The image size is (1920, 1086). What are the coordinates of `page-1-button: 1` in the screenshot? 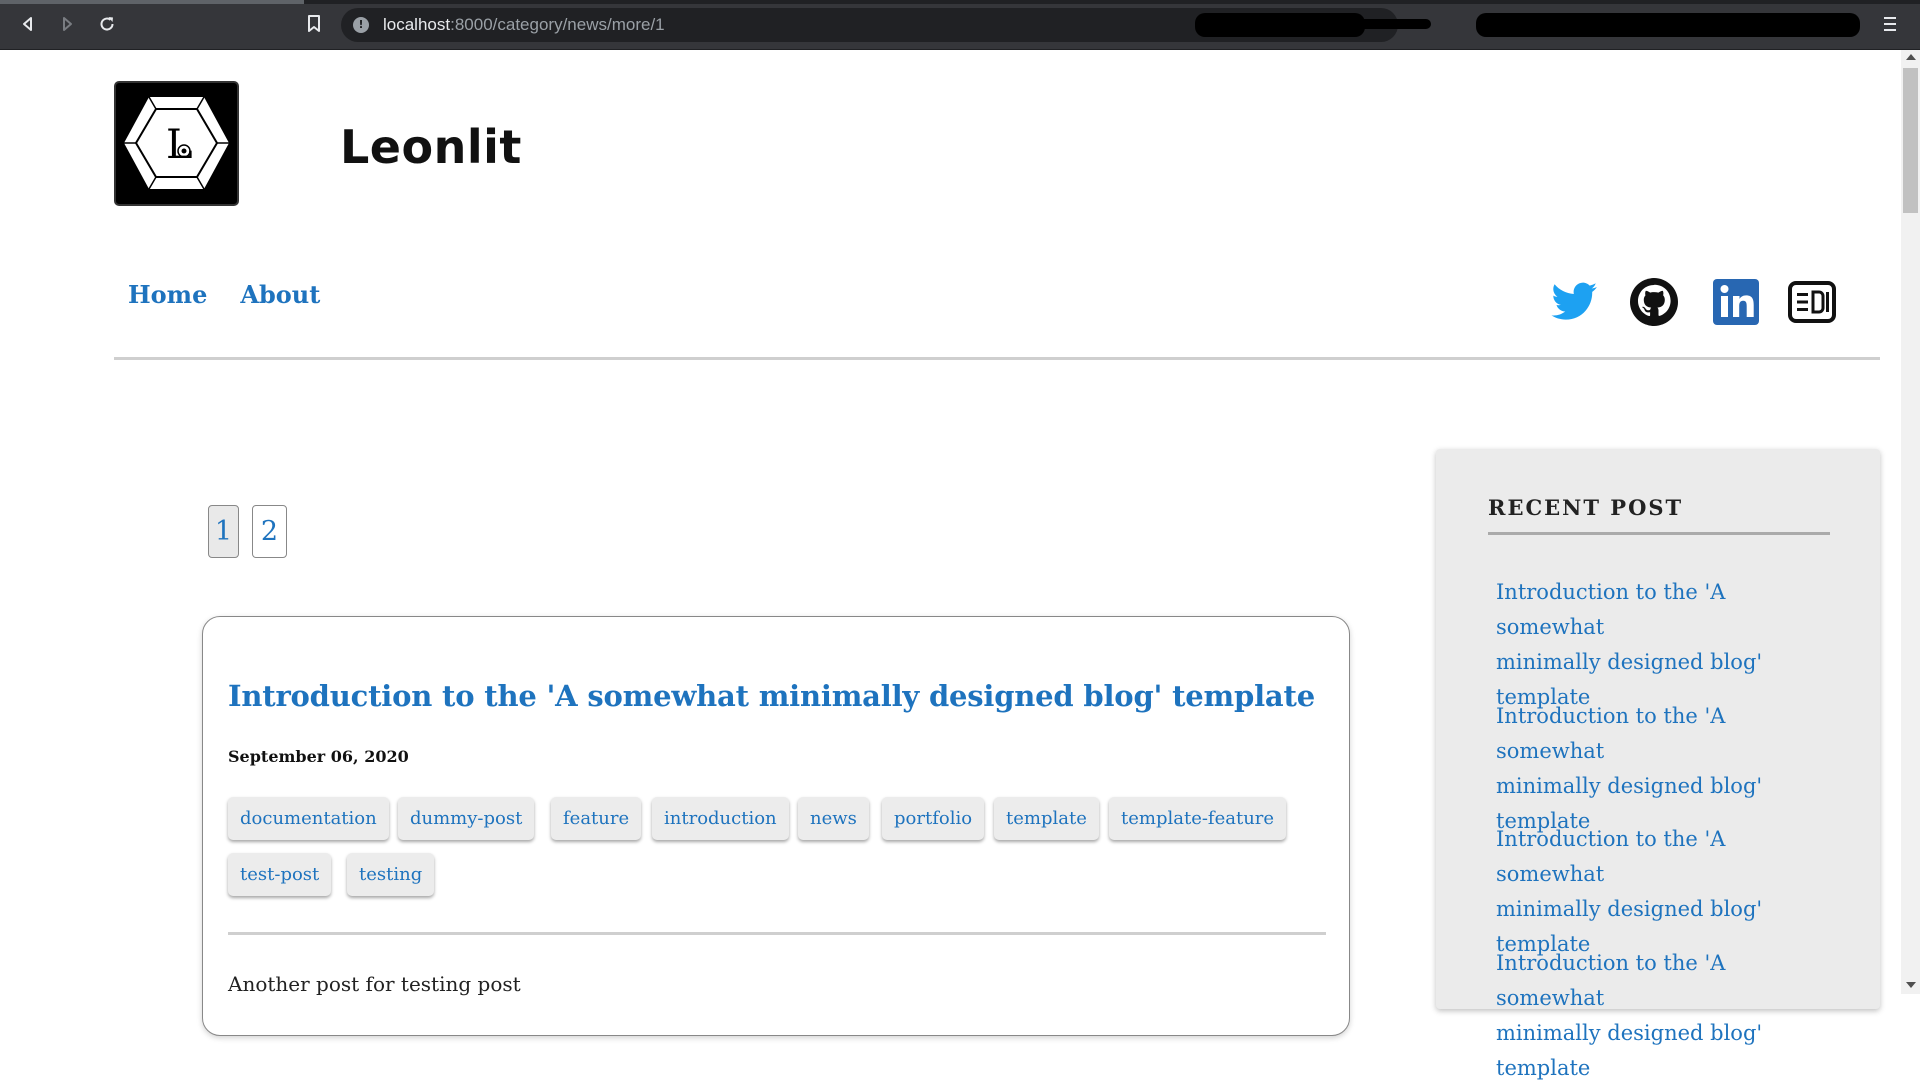 It's located at (223, 531).